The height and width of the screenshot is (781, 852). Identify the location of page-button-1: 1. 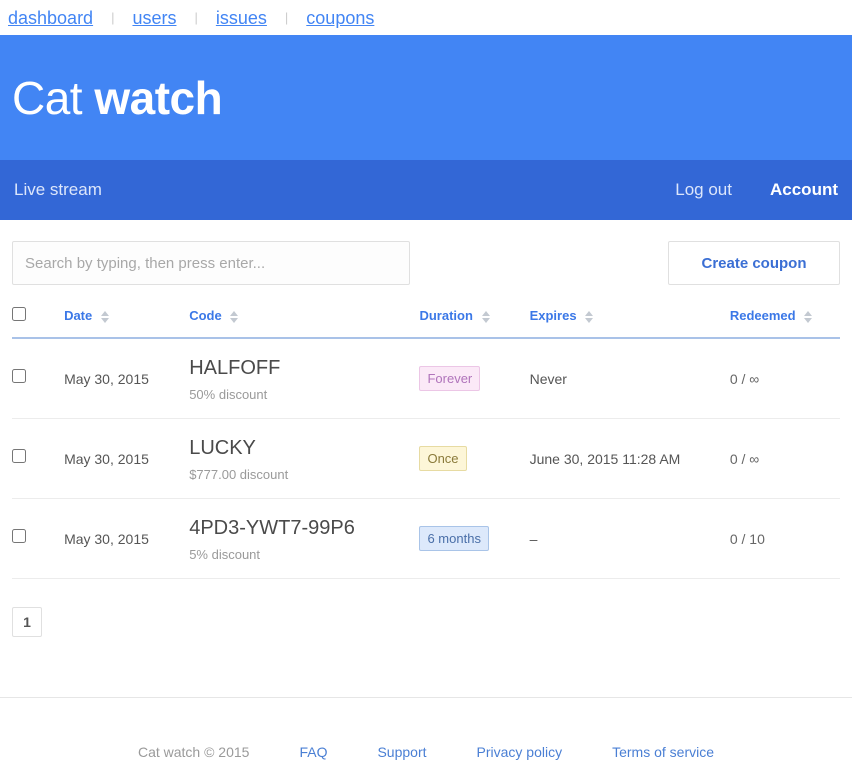
(27, 622).